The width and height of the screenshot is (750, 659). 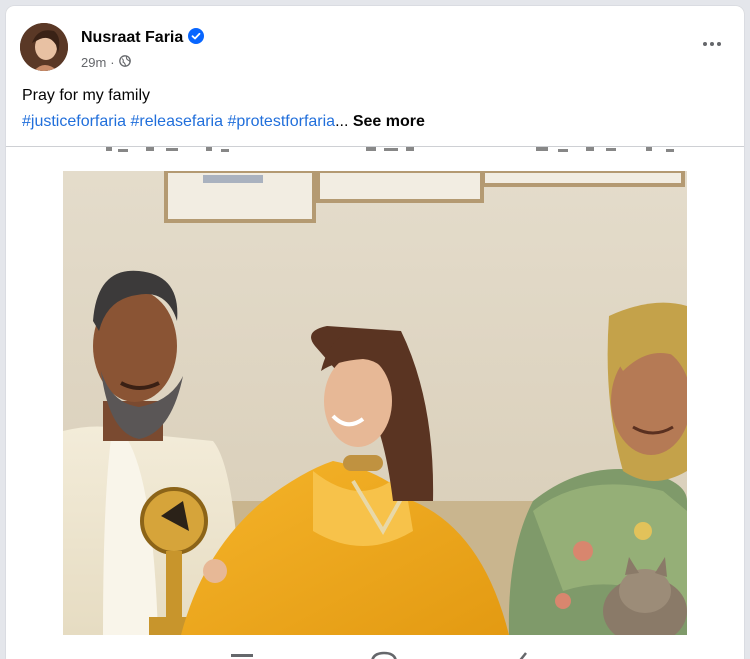 I want to click on action-icons-cropped, so click(x=379, y=655).